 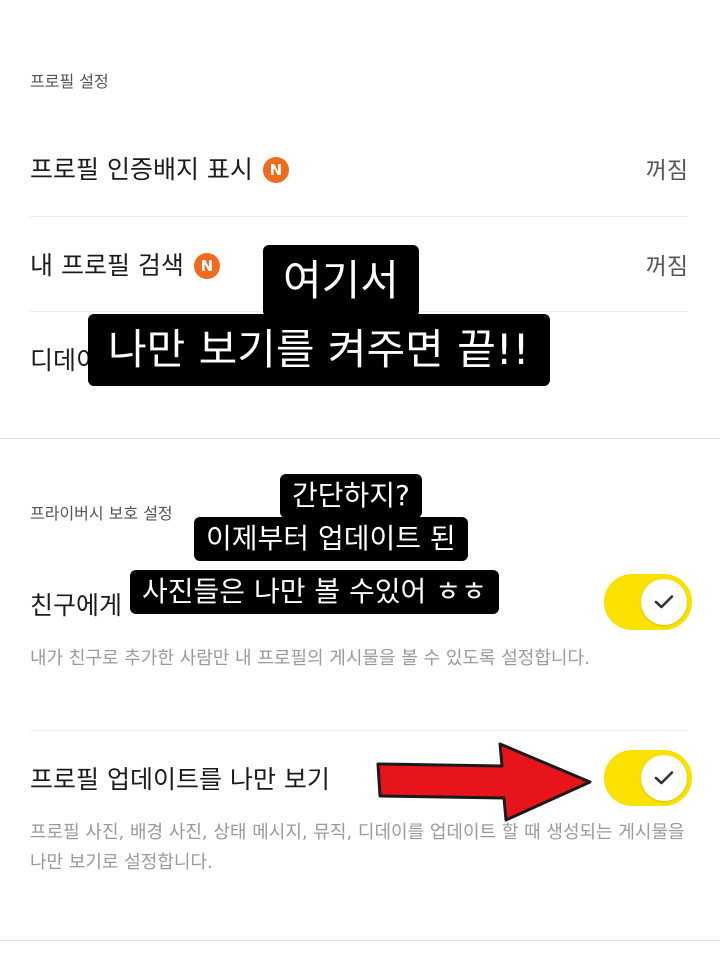 I want to click on verification-badge-label: 프로필 인증배지 표시, so click(x=141, y=169).